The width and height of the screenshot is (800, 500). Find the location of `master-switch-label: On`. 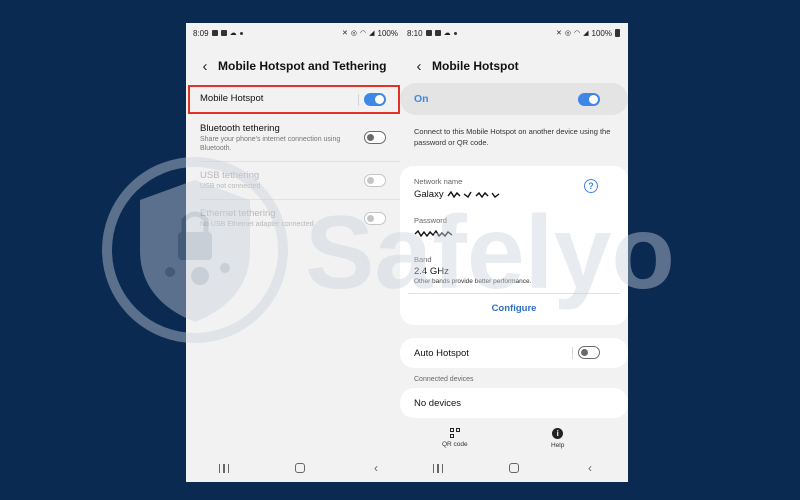

master-switch-label: On is located at coordinates (421, 99).